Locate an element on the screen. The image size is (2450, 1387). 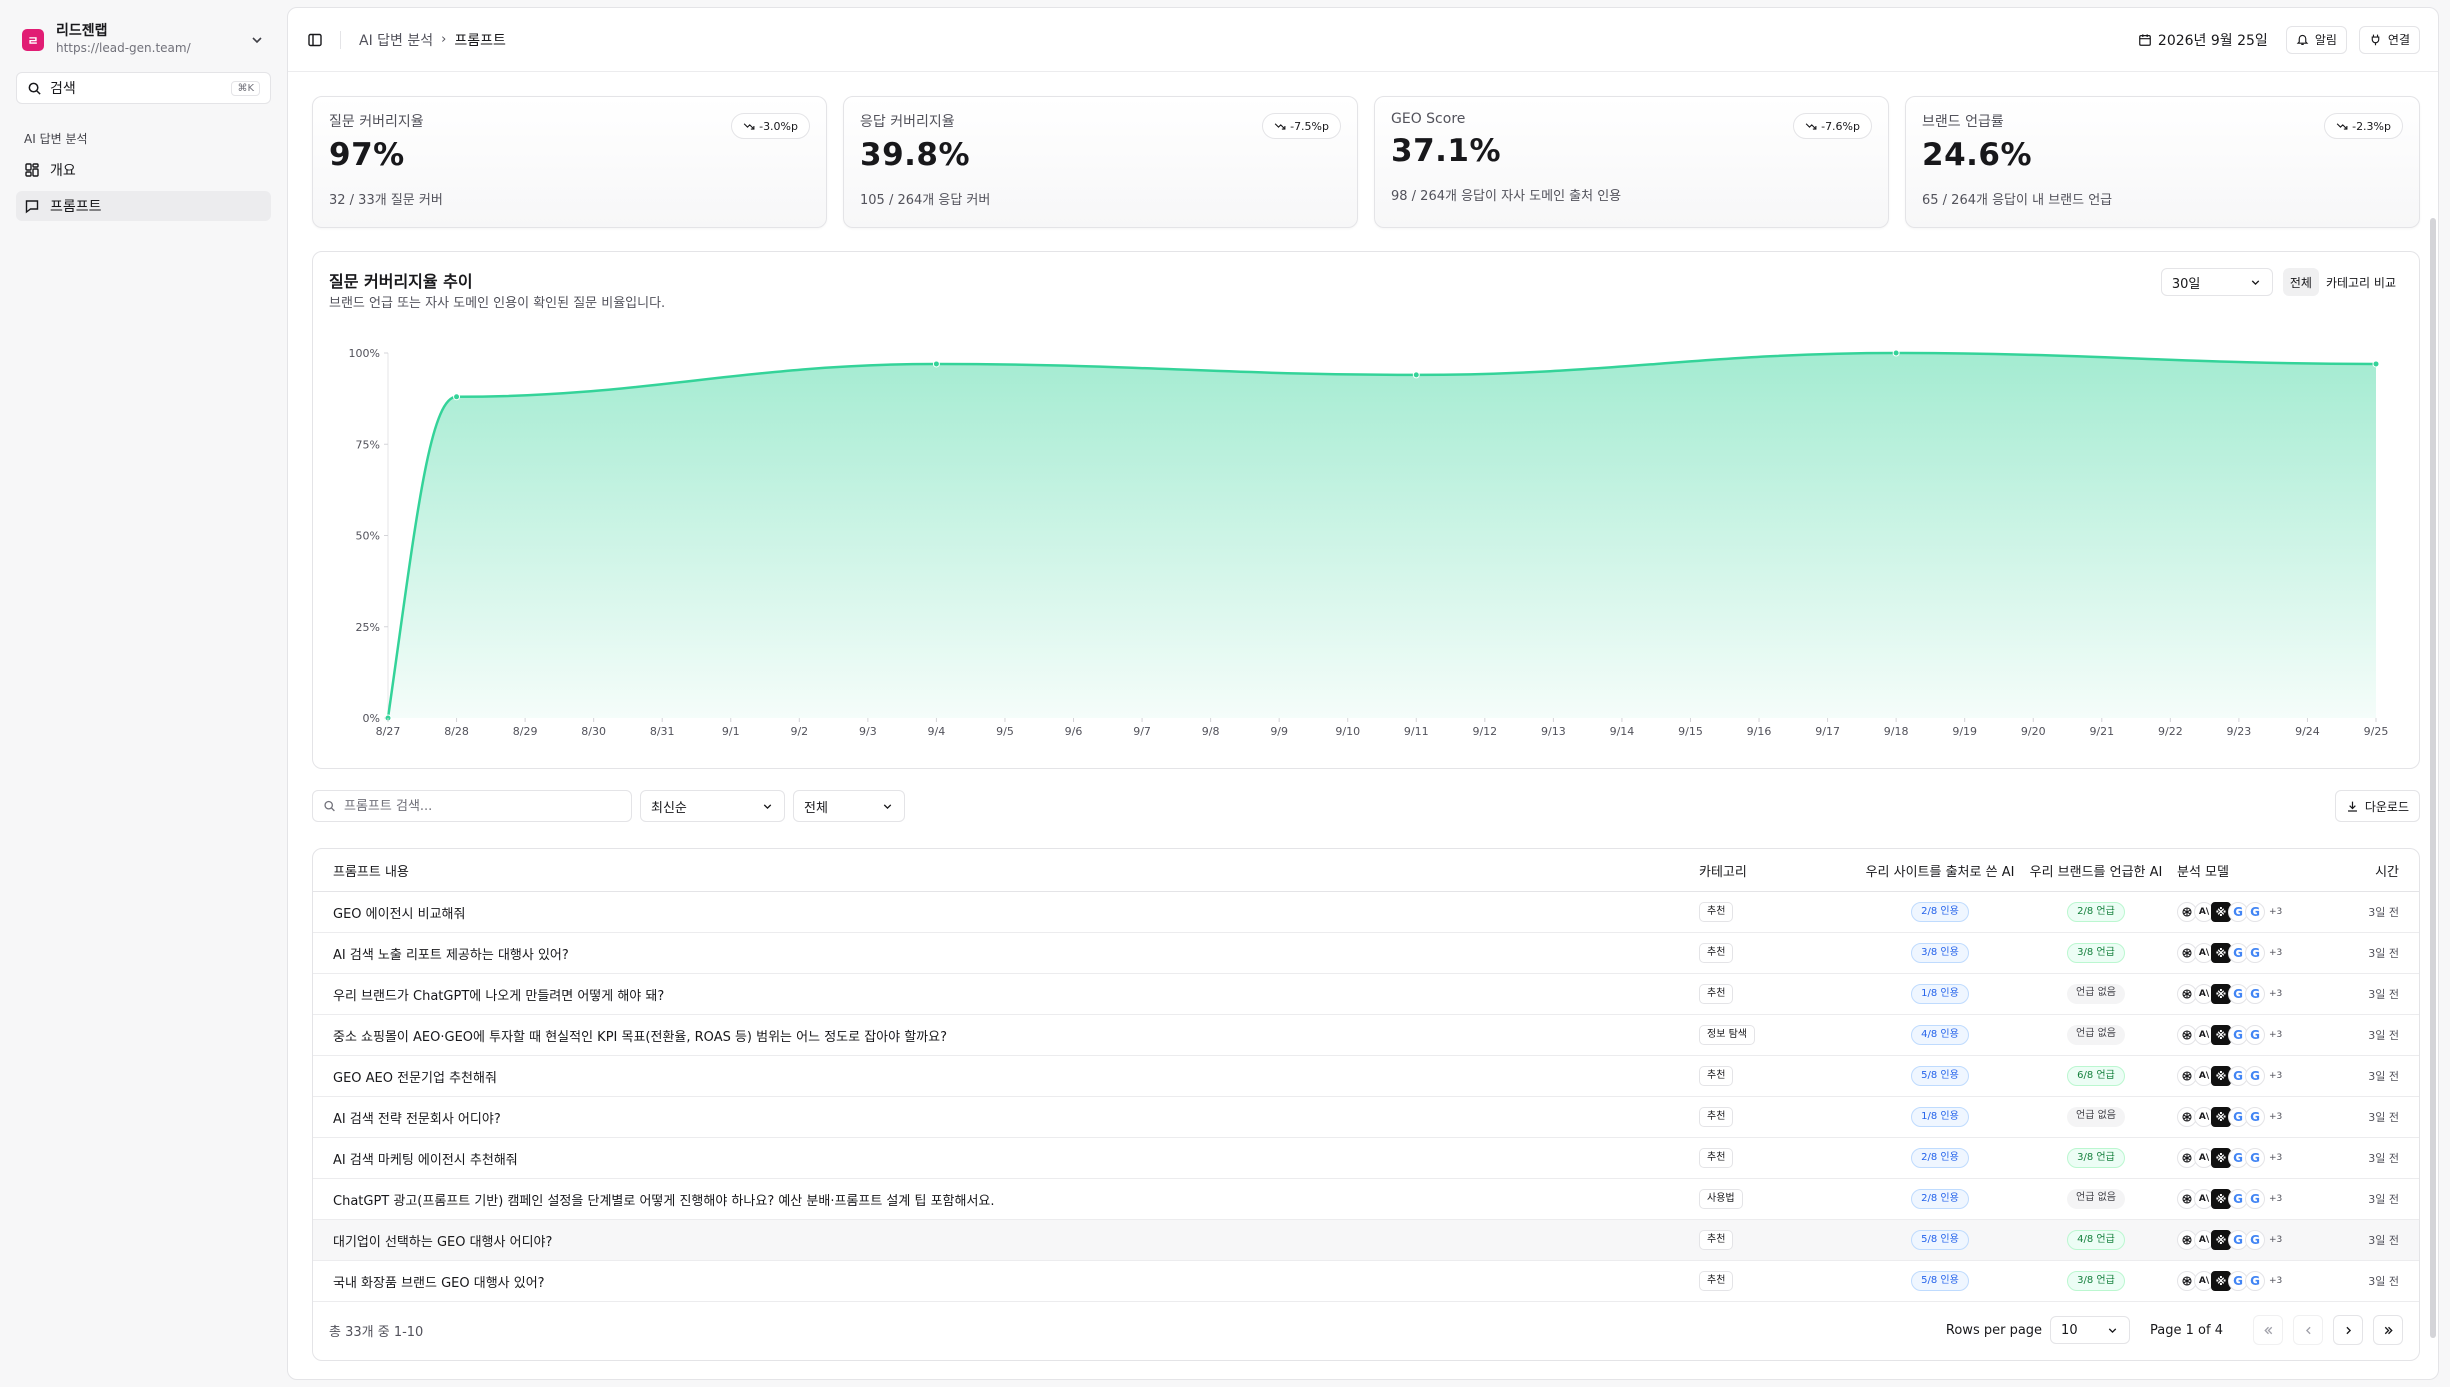
kpi-delta-badge: -3.0%p is located at coordinates (770, 126).